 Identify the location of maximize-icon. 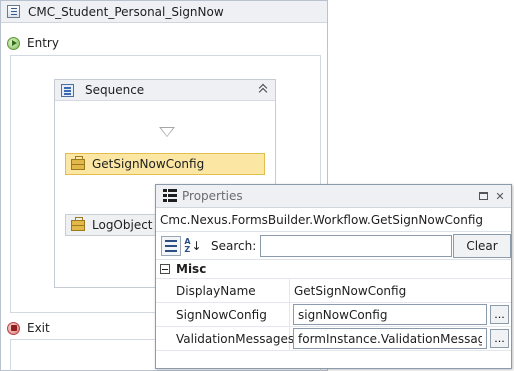
(483, 196).